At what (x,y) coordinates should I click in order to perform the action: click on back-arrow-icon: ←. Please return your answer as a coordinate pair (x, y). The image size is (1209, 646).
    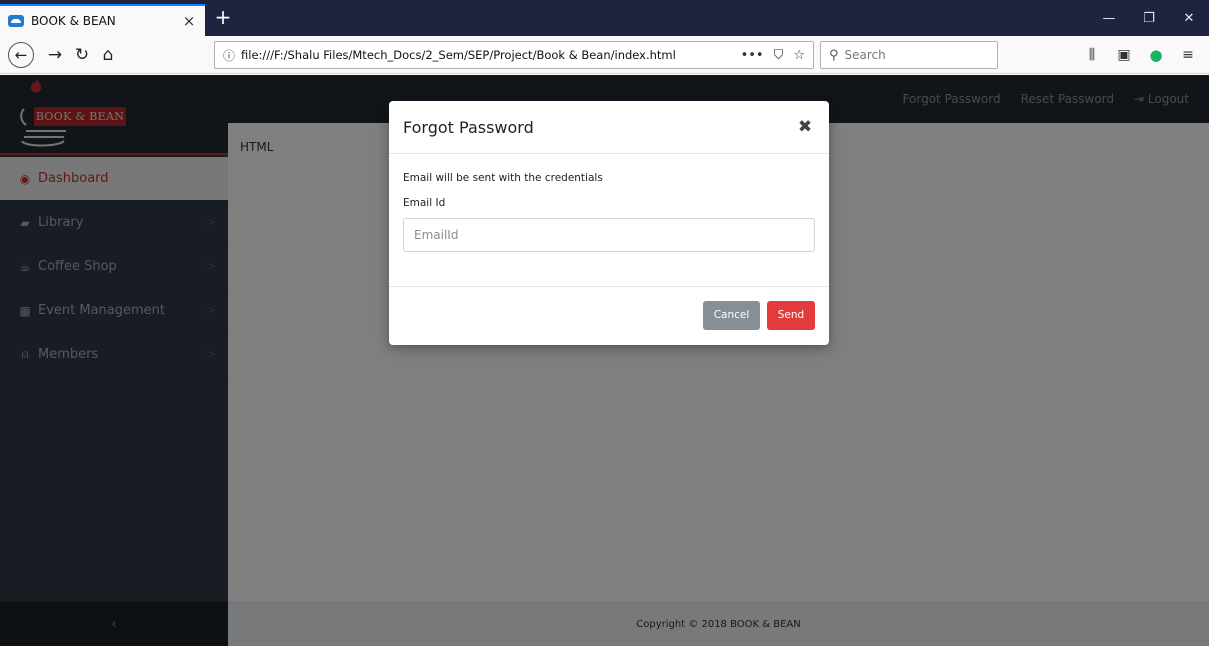
    Looking at the image, I should click on (21, 55).